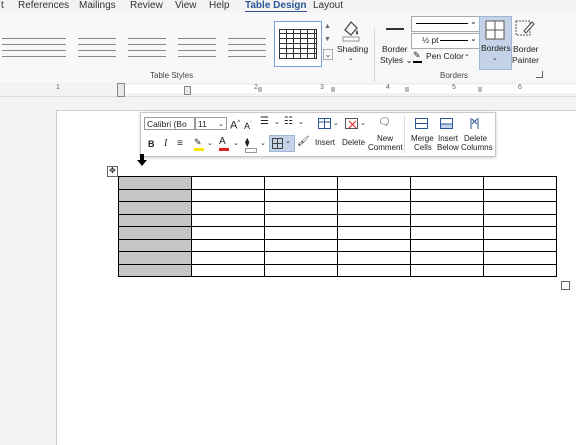  Describe the element at coordinates (165, 144) in the screenshot. I see `italic-icon: I` at that location.